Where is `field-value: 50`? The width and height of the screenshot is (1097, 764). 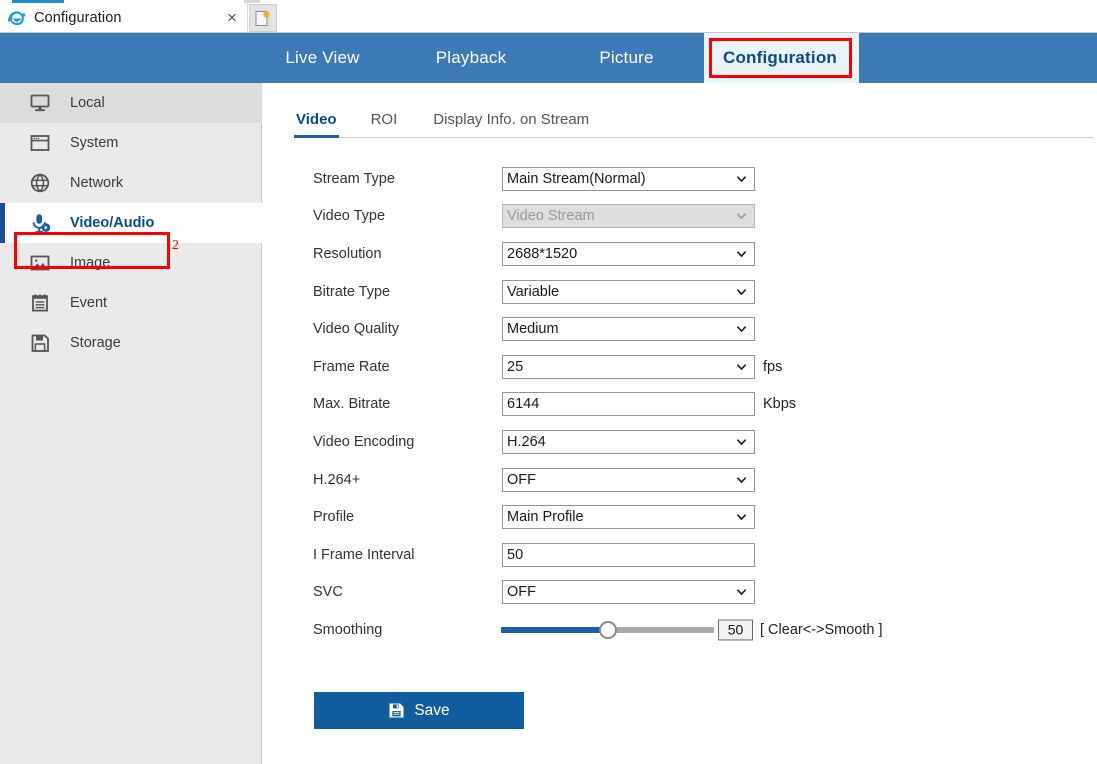 field-value: 50 is located at coordinates (515, 554).